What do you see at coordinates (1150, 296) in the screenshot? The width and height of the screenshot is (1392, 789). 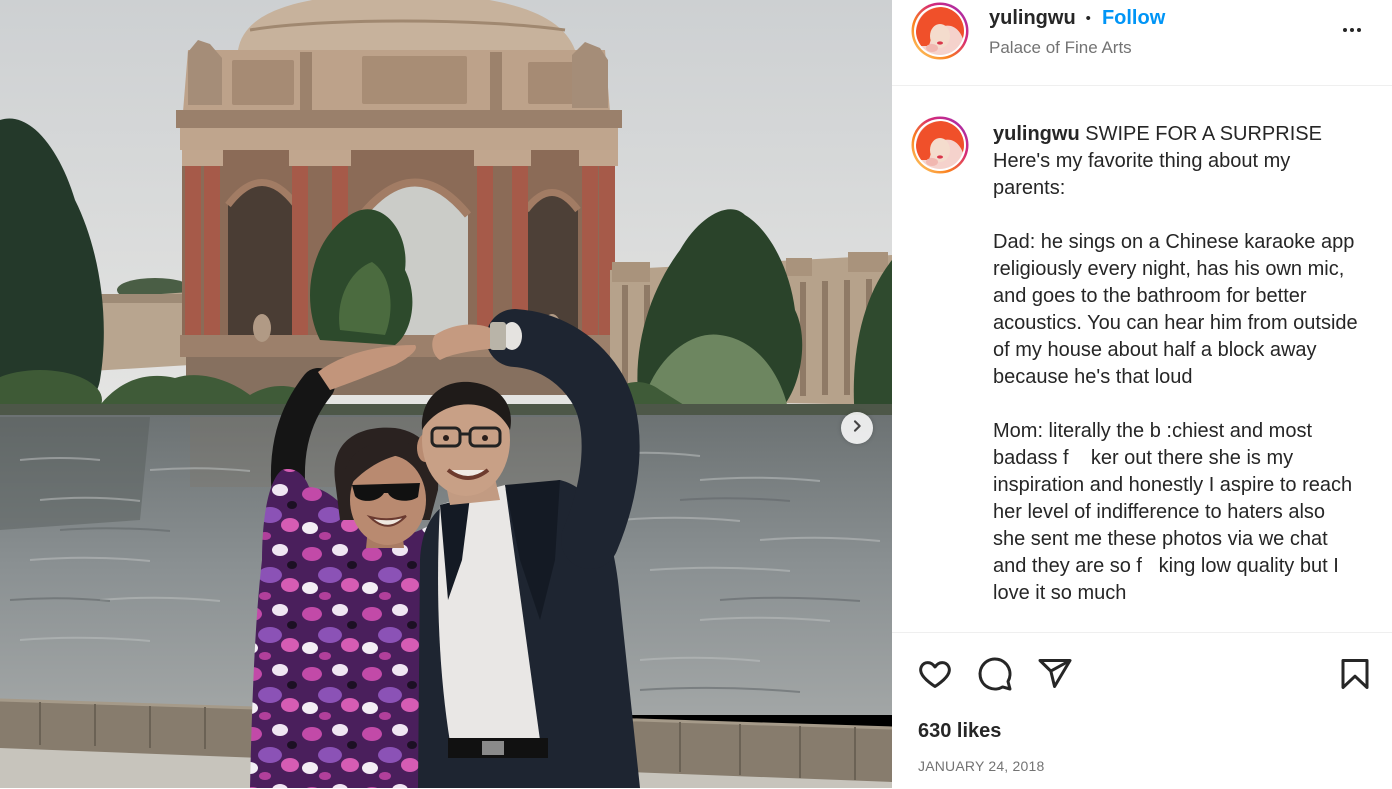 I see `caption-line: and goes to the bathroom for better` at bounding box center [1150, 296].